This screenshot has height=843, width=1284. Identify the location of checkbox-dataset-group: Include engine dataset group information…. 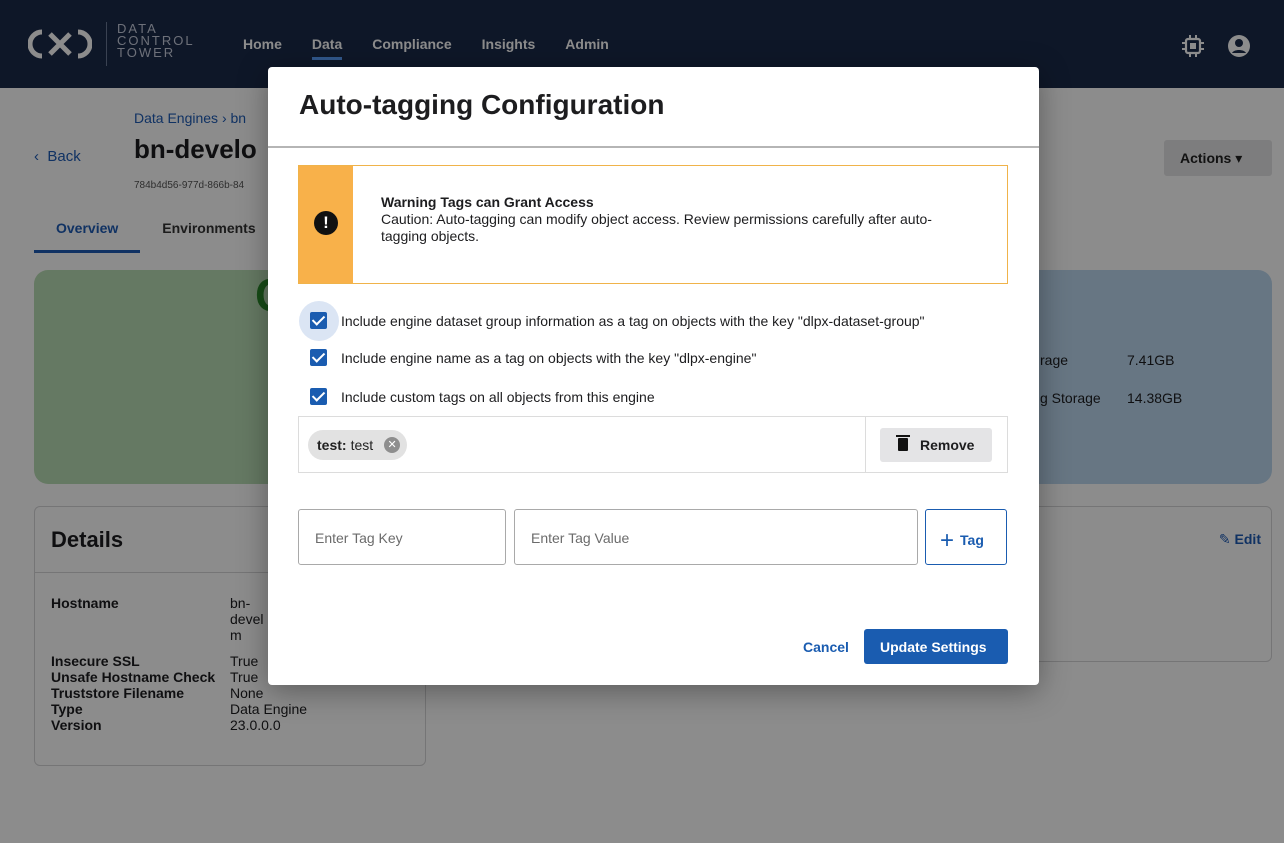
(617, 320).